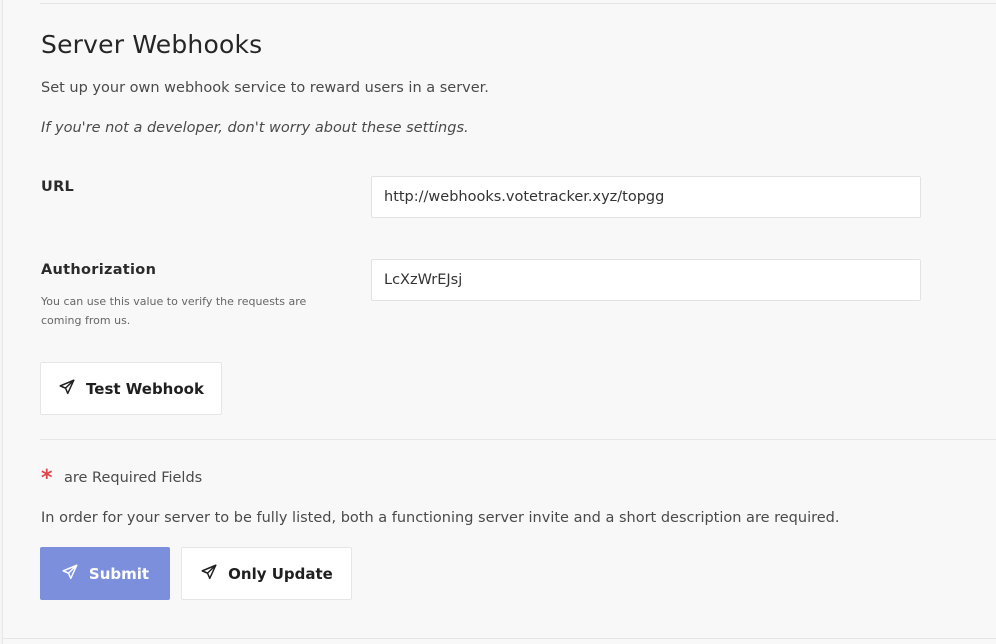 Image resolution: width=996 pixels, height=644 pixels. Describe the element at coordinates (145, 388) in the screenshot. I see `test-webhook-label: Test Webhook` at that location.